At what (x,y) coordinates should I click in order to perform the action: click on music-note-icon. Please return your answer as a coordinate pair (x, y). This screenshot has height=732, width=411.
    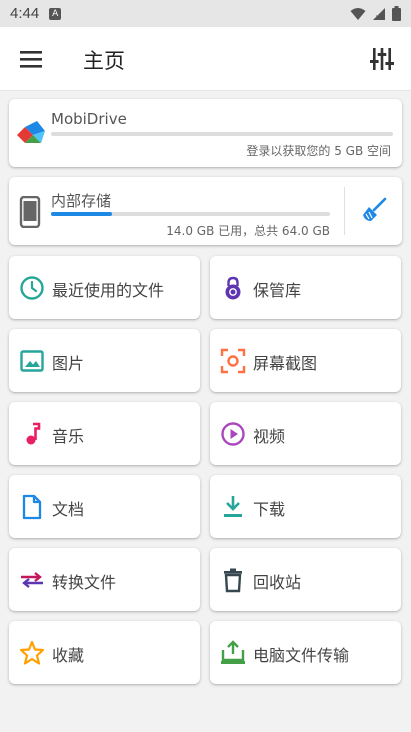
    Looking at the image, I should click on (33, 433).